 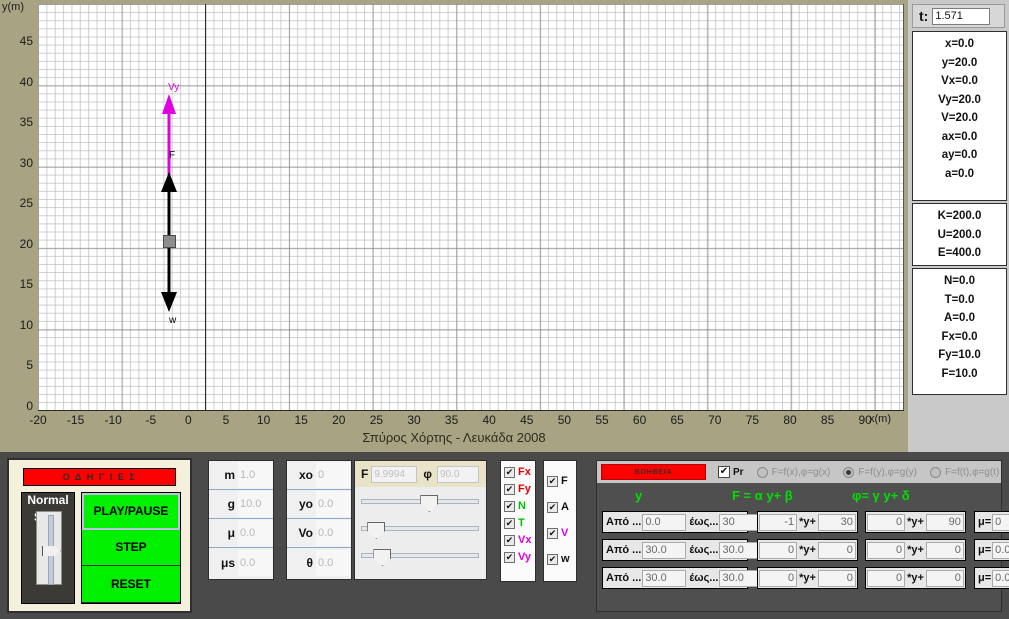 What do you see at coordinates (724, 472) in the screenshot?
I see `pr-checkbox-box: ✔` at bounding box center [724, 472].